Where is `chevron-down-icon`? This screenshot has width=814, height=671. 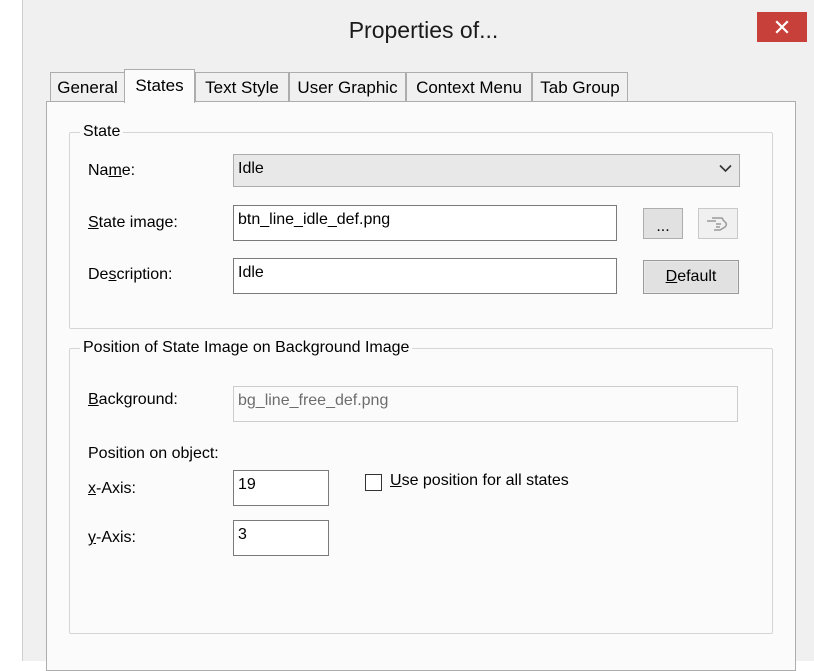
chevron-down-icon is located at coordinates (725, 168).